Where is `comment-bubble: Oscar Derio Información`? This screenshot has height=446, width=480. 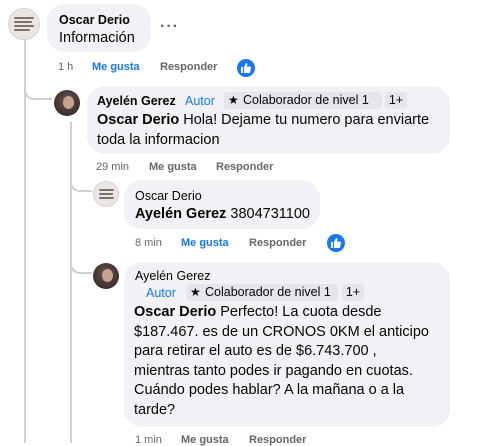
comment-bubble: Oscar Derio Información is located at coordinates (99, 28).